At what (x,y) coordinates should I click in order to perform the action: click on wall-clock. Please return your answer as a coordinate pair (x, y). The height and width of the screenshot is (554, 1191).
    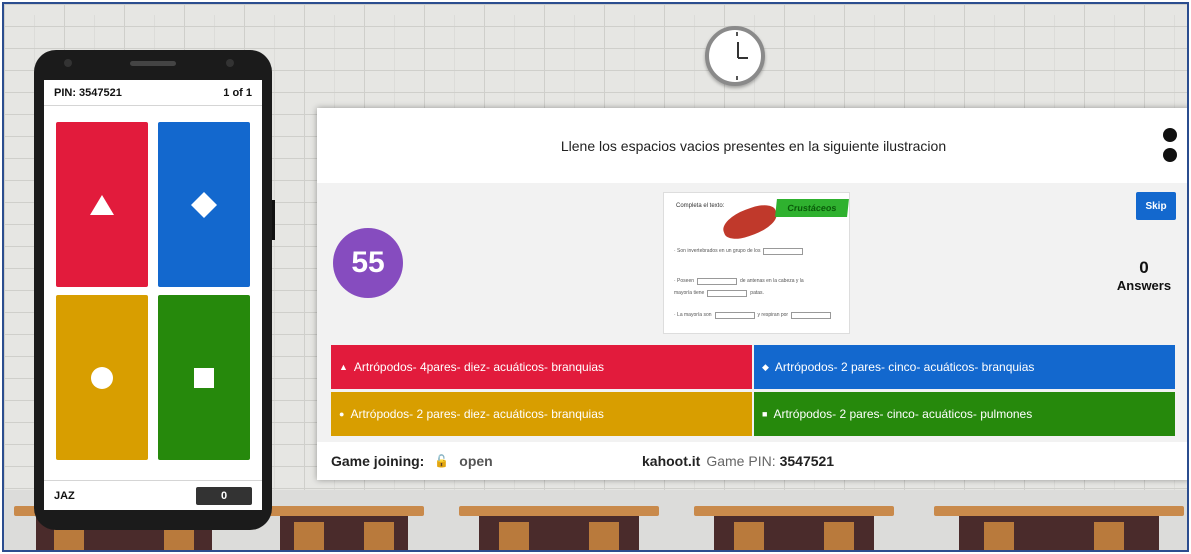
    Looking at the image, I should click on (735, 56).